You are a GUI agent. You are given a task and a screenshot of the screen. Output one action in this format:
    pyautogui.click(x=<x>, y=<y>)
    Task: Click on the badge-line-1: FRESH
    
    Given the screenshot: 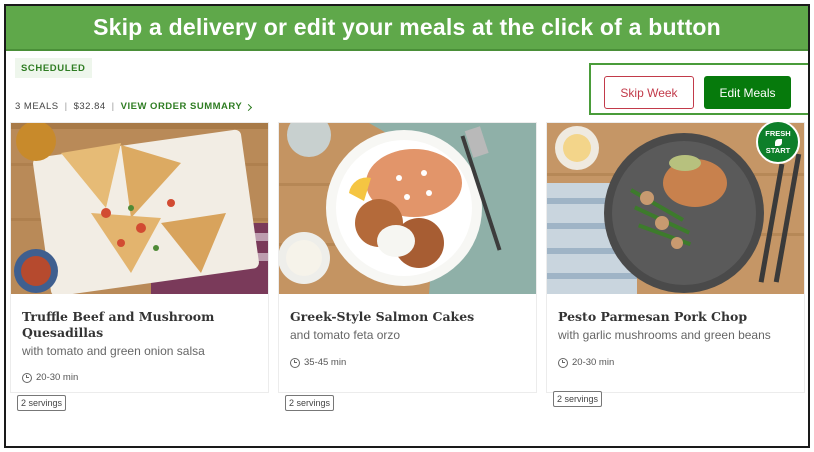 What is the action you would take?
    pyautogui.click(x=778, y=133)
    